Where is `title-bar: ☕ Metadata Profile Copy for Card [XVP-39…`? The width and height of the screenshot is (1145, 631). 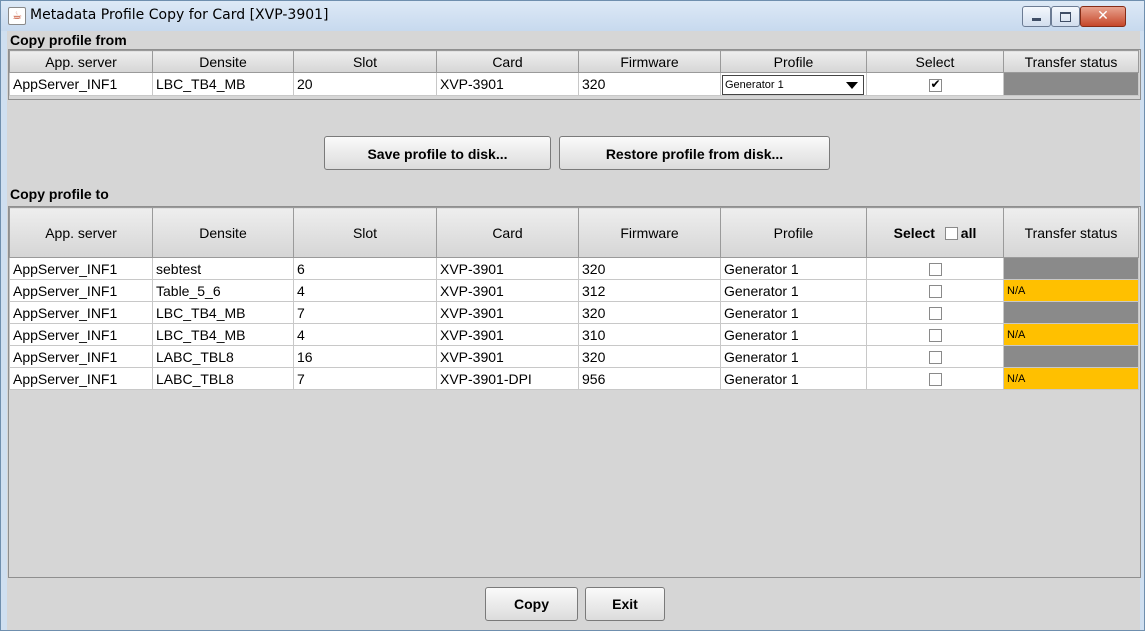
title-bar: ☕ Metadata Profile Copy for Card [XVP-39… is located at coordinates (572, 16).